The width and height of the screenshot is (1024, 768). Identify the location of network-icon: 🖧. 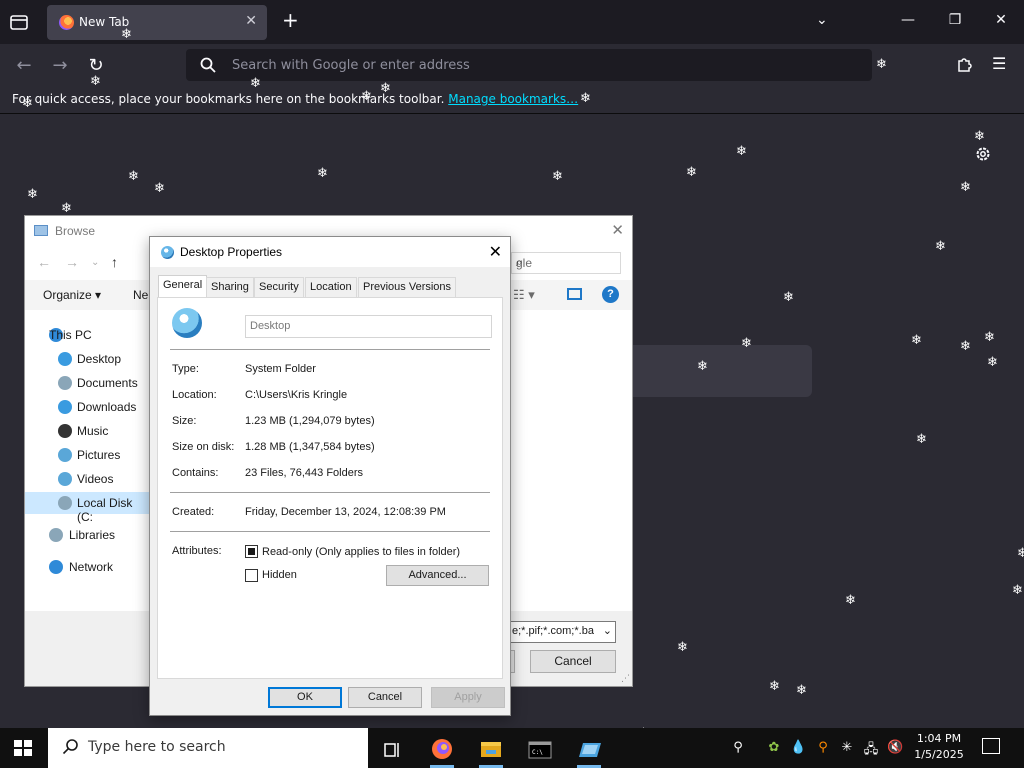
(871, 751).